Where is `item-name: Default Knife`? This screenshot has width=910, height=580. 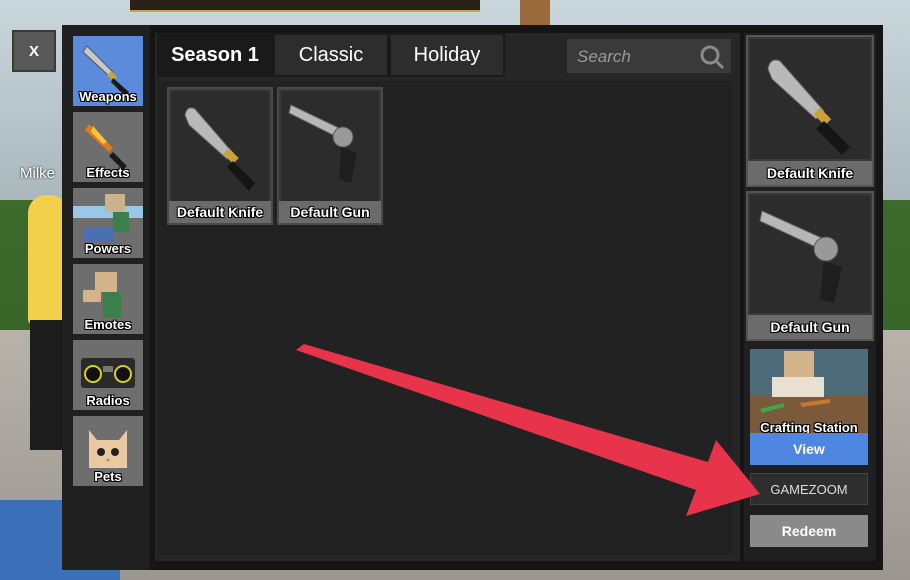
item-name: Default Knife is located at coordinates (220, 212).